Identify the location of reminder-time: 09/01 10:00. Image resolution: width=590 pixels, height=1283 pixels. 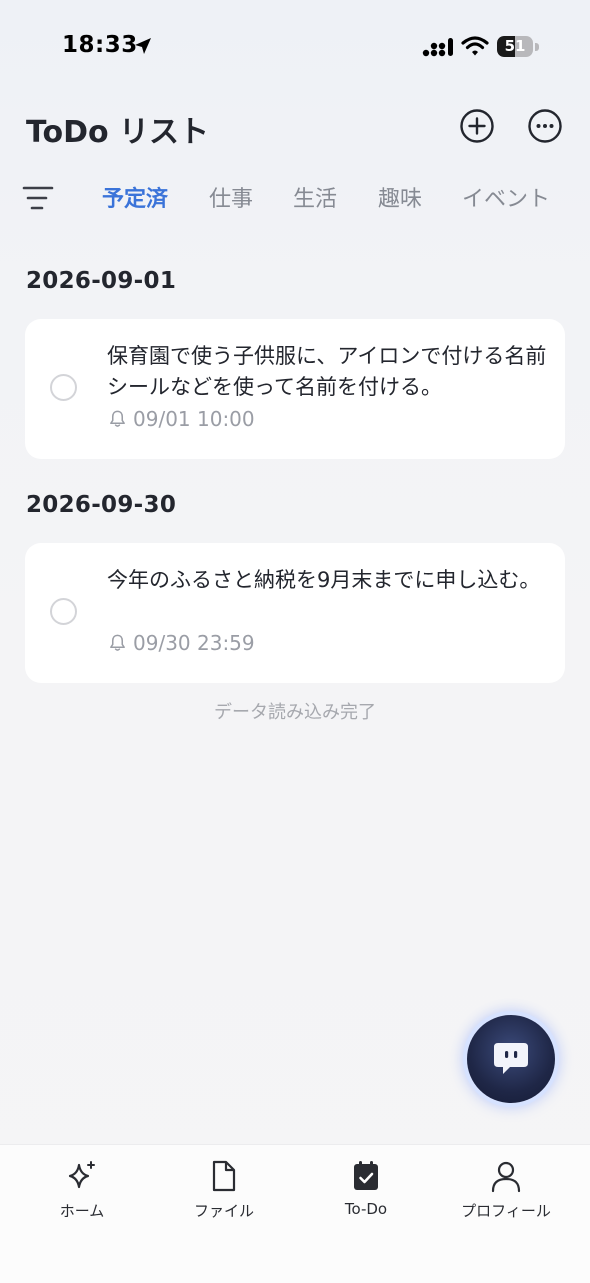
(181, 419).